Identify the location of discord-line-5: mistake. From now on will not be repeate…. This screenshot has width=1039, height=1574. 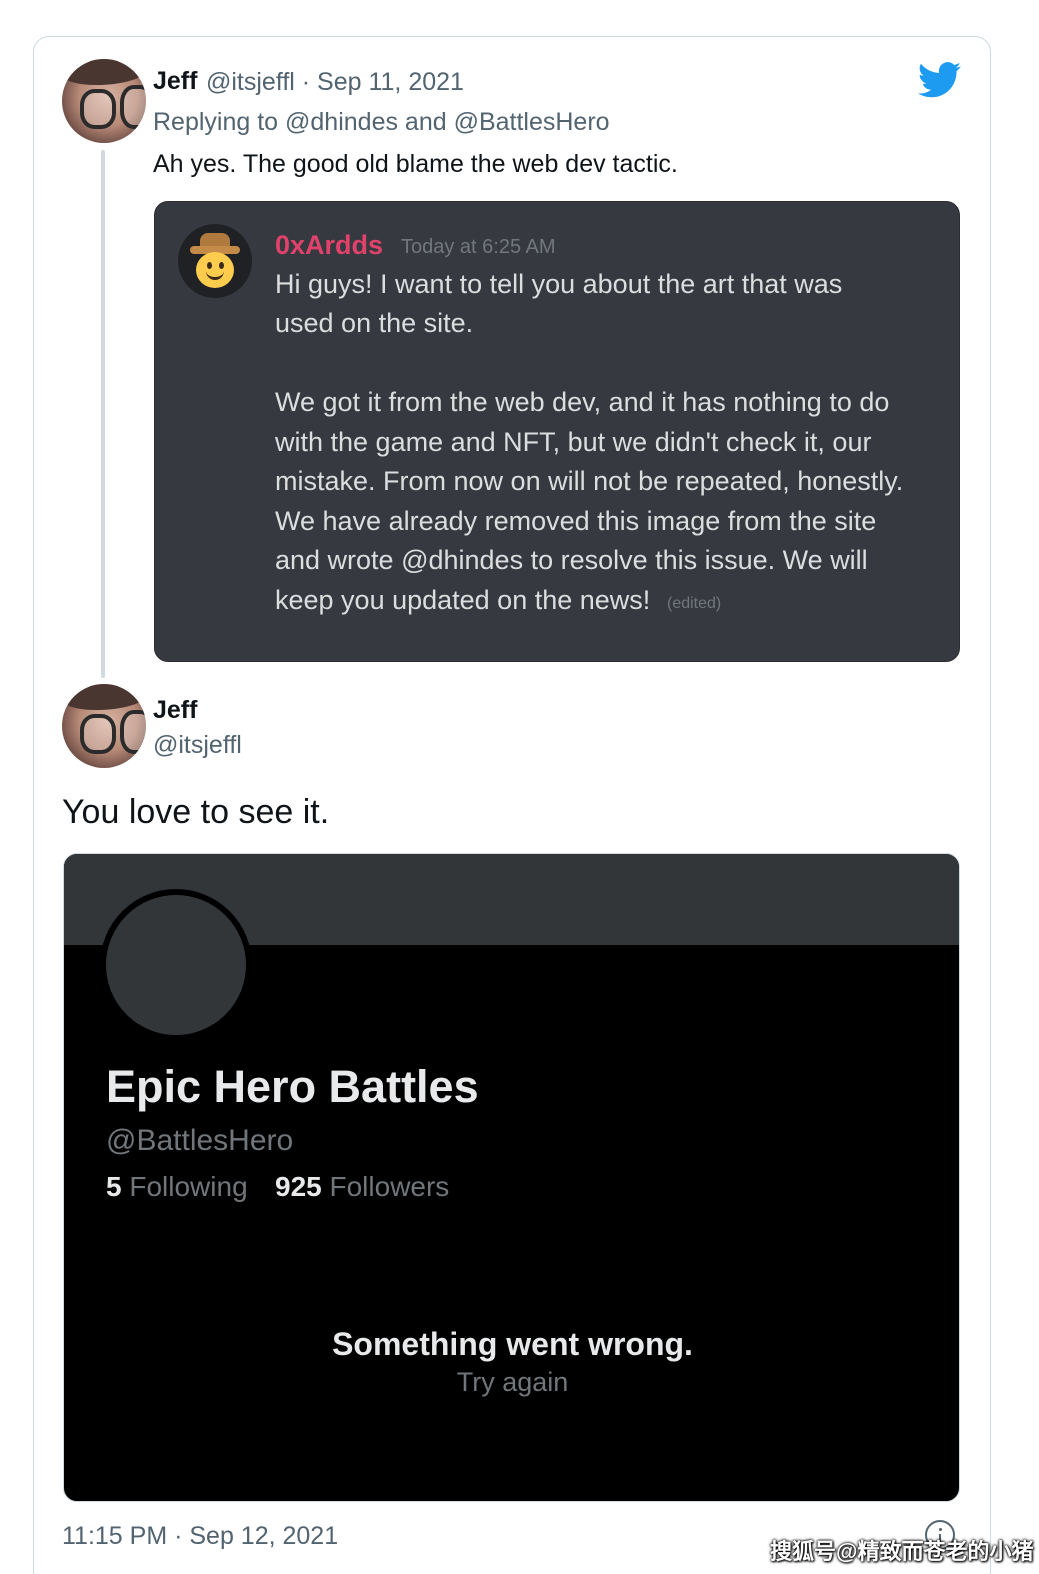
(589, 481).